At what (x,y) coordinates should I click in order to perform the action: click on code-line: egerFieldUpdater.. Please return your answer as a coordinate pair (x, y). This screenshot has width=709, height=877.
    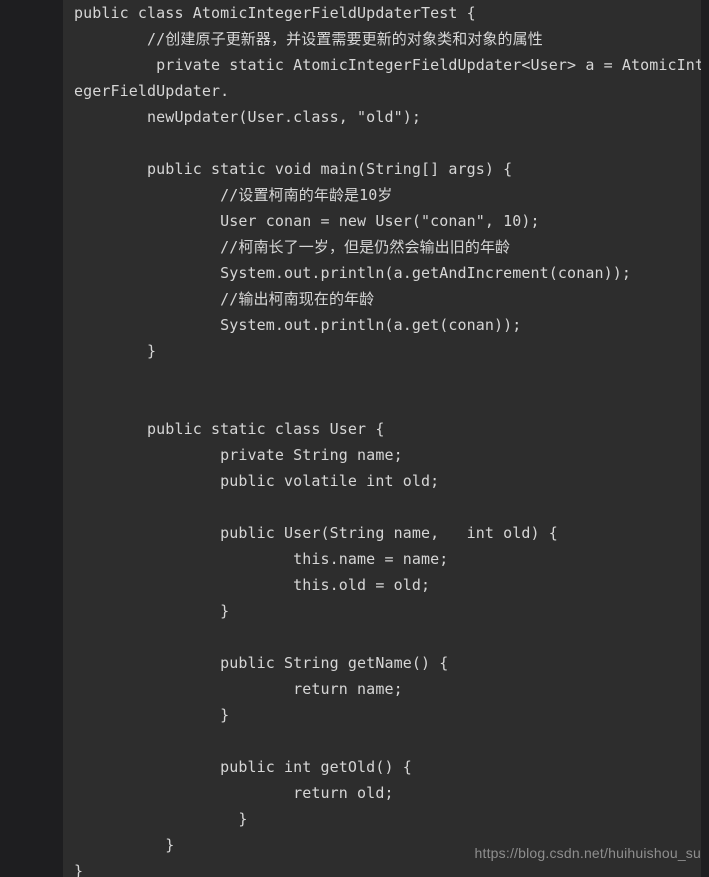
    Looking at the image, I should click on (152, 91).